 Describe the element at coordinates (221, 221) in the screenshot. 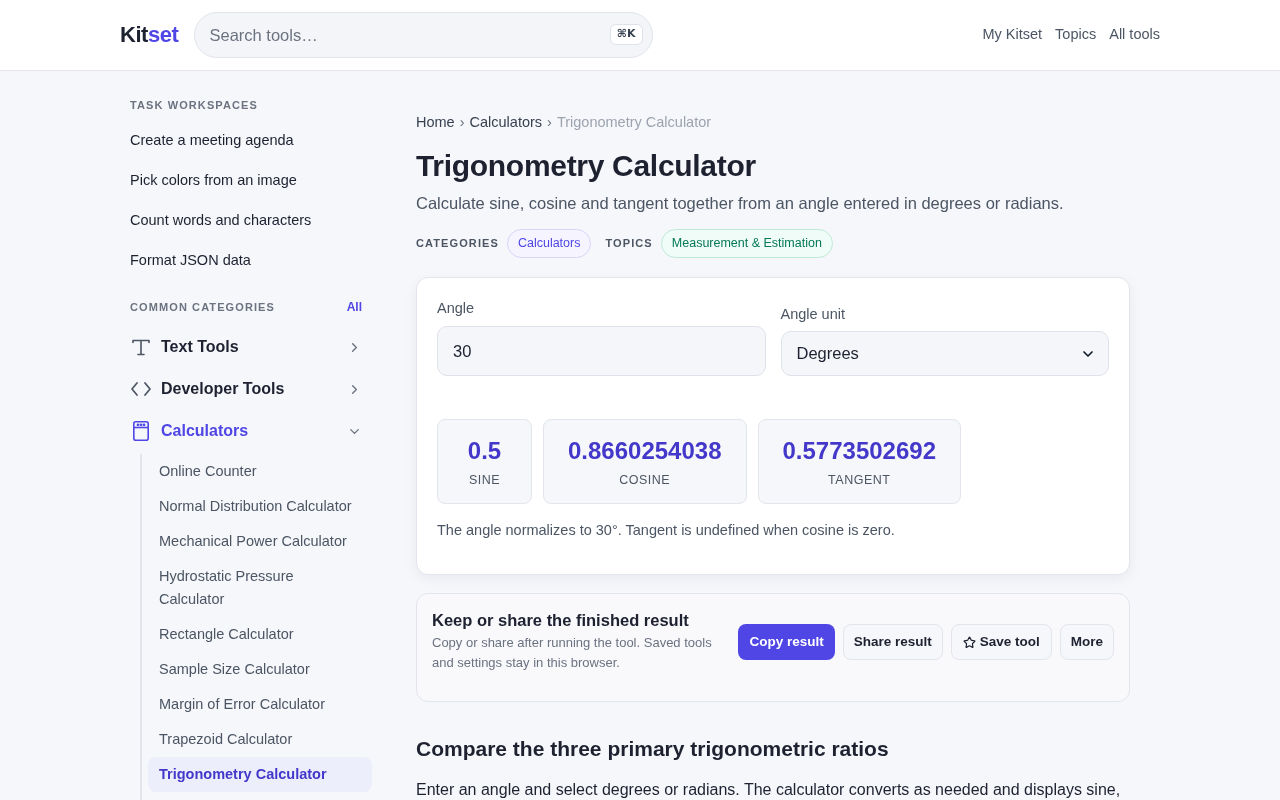

I see `workspace-link: Count words and characters` at that location.